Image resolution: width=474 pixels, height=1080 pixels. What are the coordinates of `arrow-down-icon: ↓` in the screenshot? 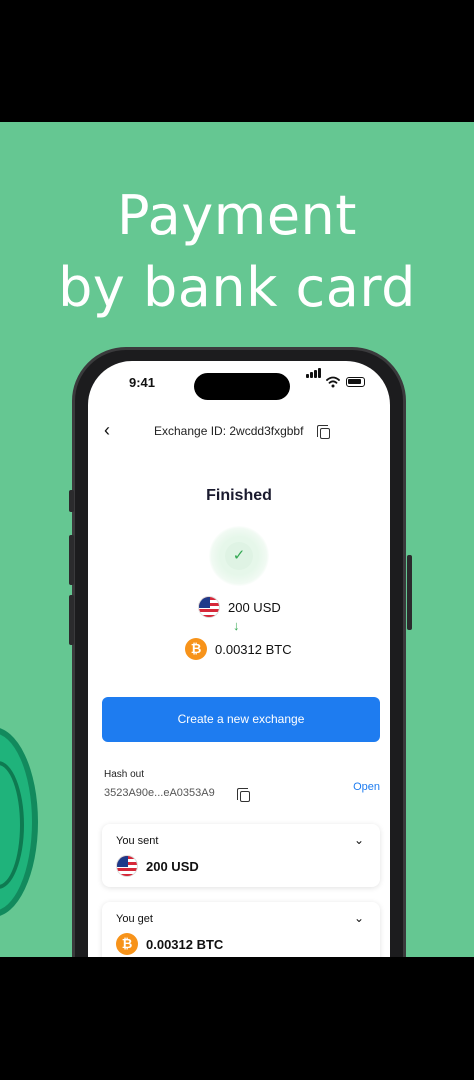 It's located at (236, 625).